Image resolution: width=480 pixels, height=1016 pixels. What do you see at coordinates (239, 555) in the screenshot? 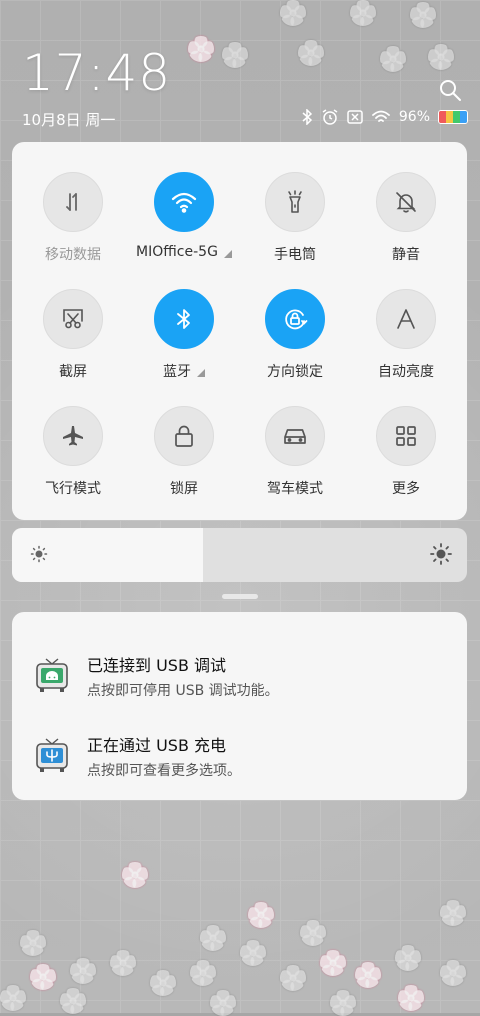
I see `brightness-slider` at bounding box center [239, 555].